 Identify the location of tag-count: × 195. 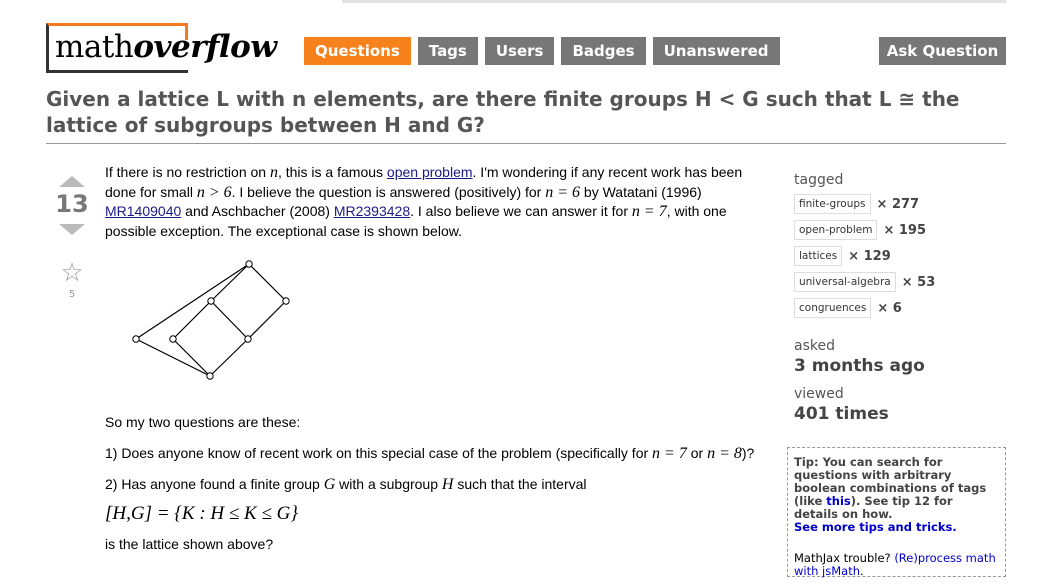
(905, 230).